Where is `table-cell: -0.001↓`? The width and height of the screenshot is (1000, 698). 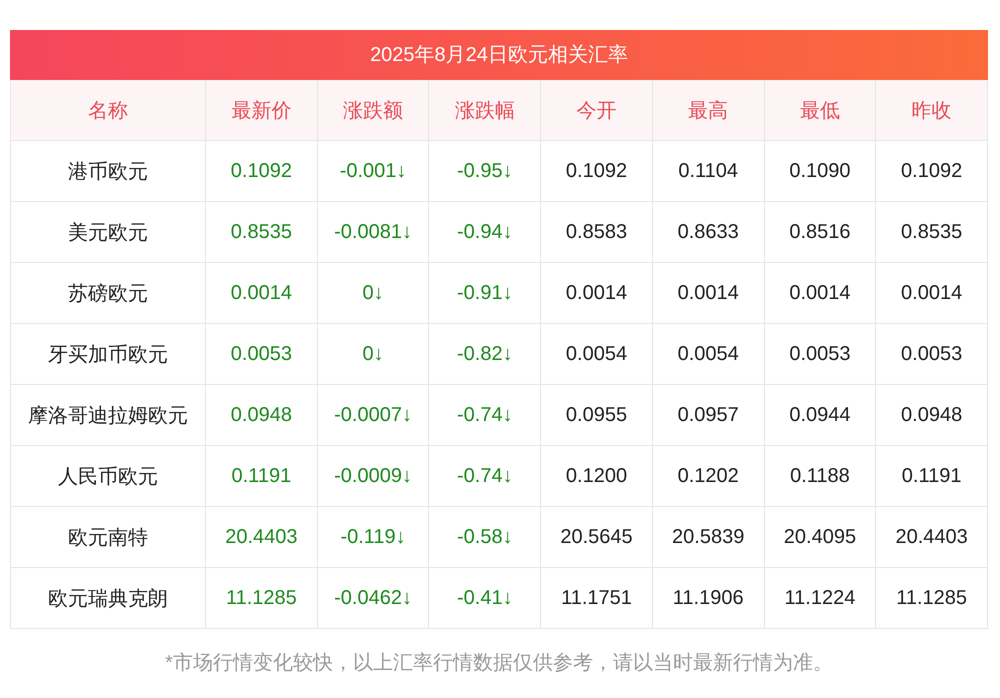
table-cell: -0.001↓ is located at coordinates (374, 171).